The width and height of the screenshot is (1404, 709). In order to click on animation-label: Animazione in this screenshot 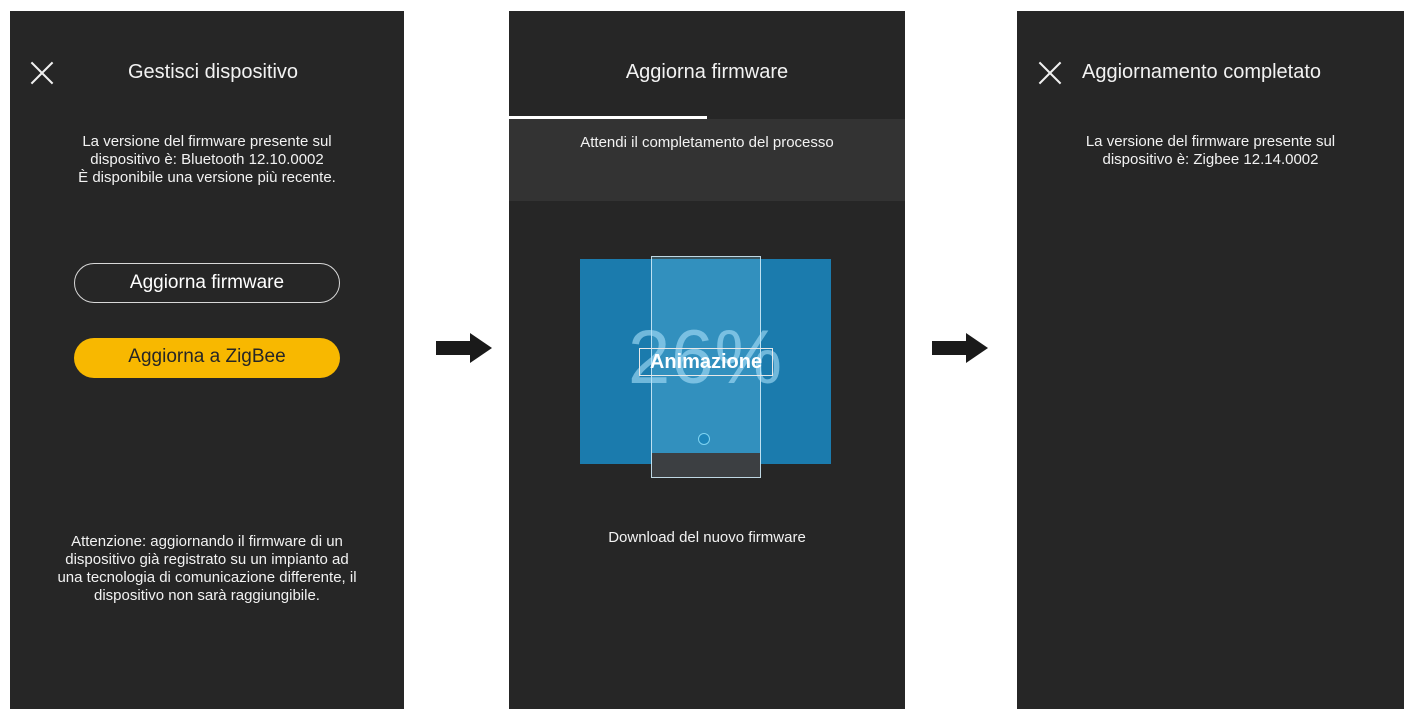, I will do `click(706, 362)`.